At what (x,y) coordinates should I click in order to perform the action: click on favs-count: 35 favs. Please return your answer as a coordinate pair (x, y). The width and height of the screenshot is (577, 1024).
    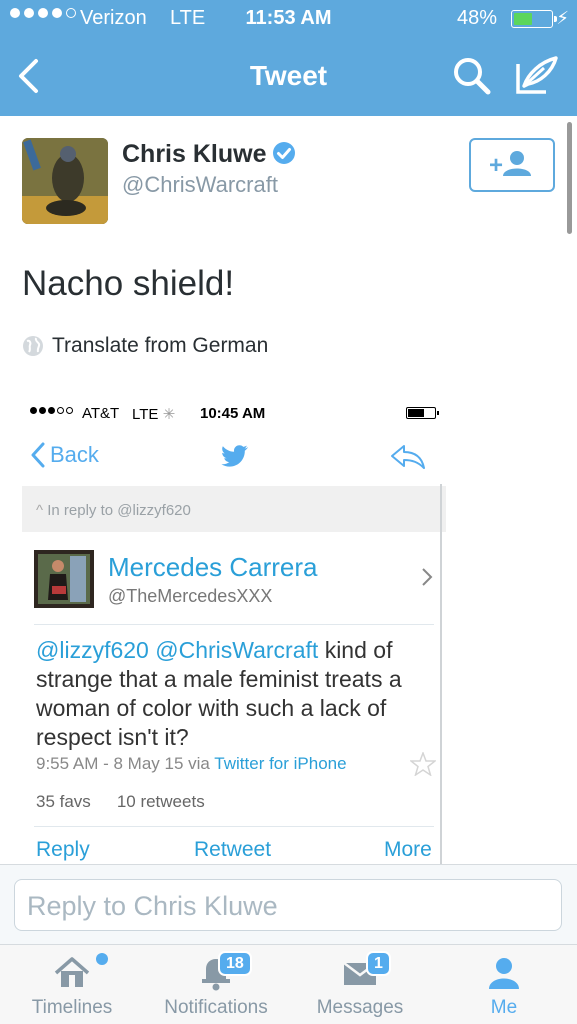
    Looking at the image, I should click on (63, 801).